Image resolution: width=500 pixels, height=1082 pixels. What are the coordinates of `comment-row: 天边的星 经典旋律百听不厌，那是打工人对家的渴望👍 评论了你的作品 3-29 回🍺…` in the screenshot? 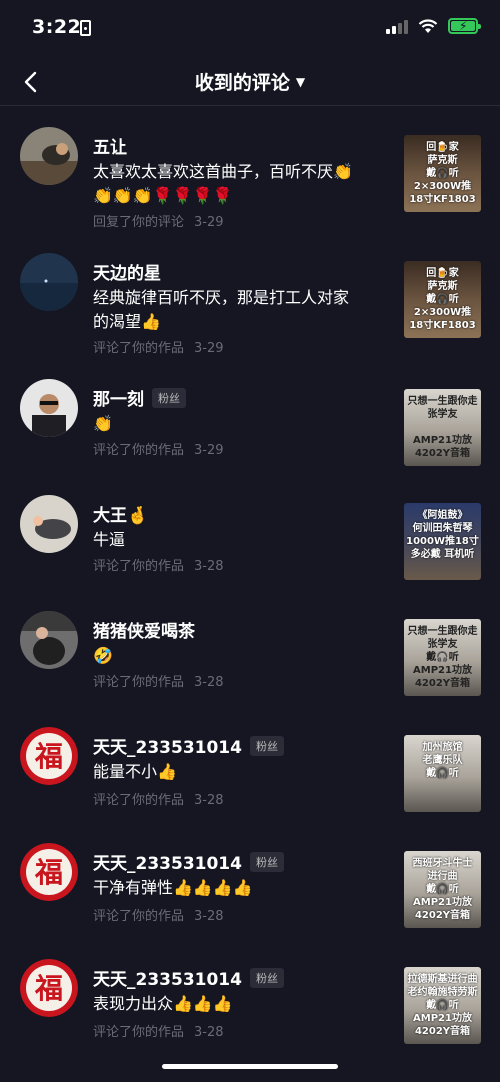 It's located at (250, 294).